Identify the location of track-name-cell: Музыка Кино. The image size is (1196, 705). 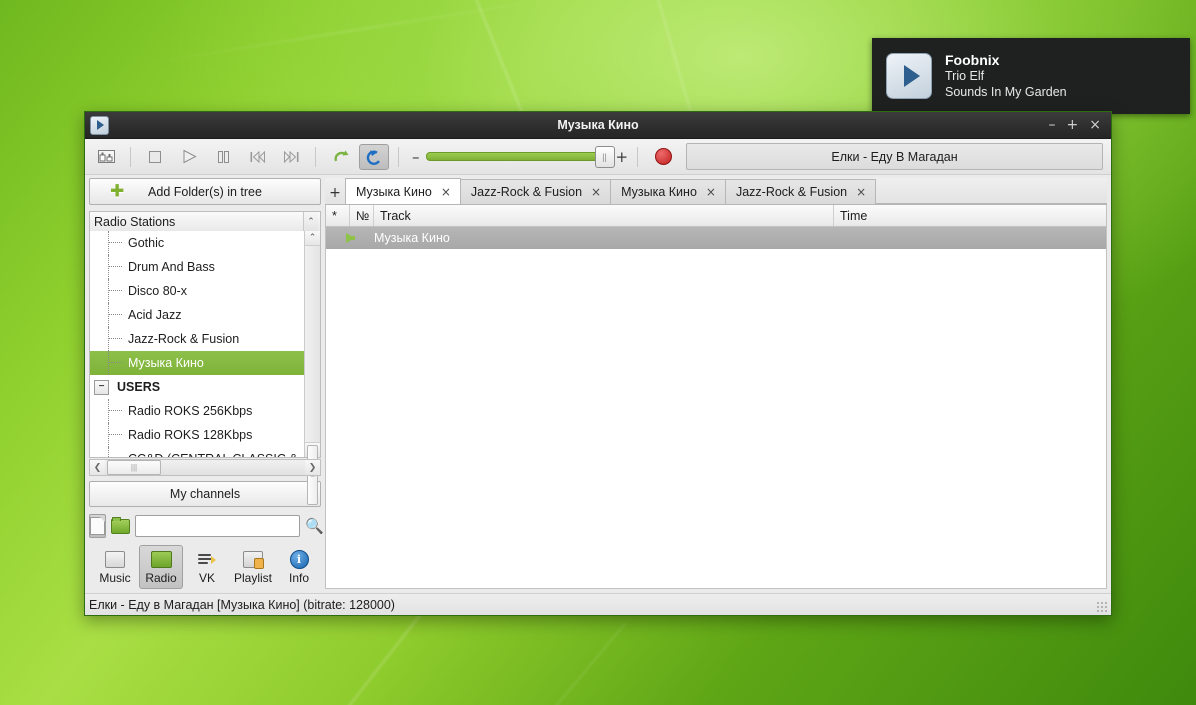
(412, 238).